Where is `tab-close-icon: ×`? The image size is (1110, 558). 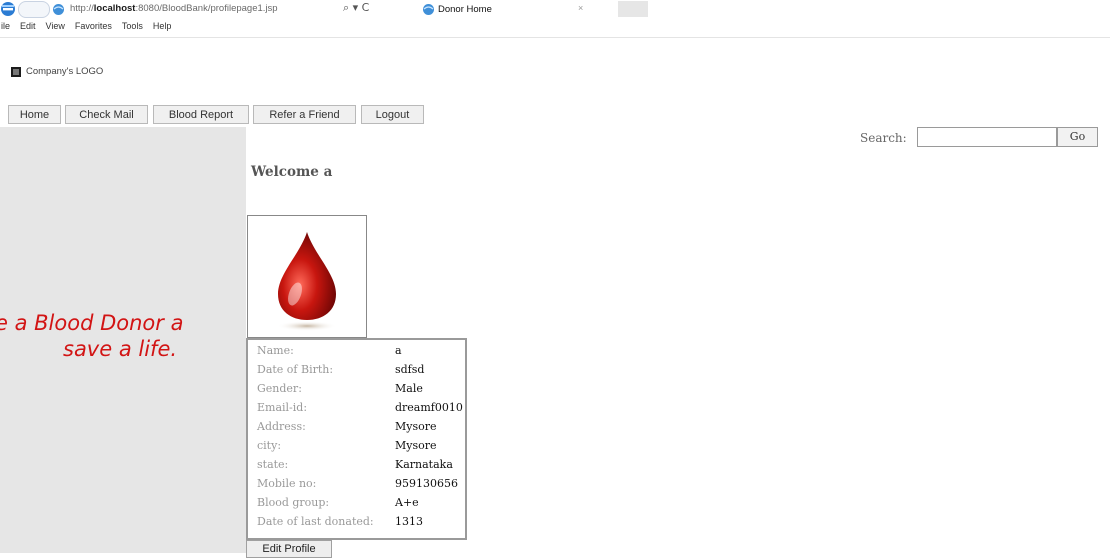 tab-close-icon: × is located at coordinates (580, 8).